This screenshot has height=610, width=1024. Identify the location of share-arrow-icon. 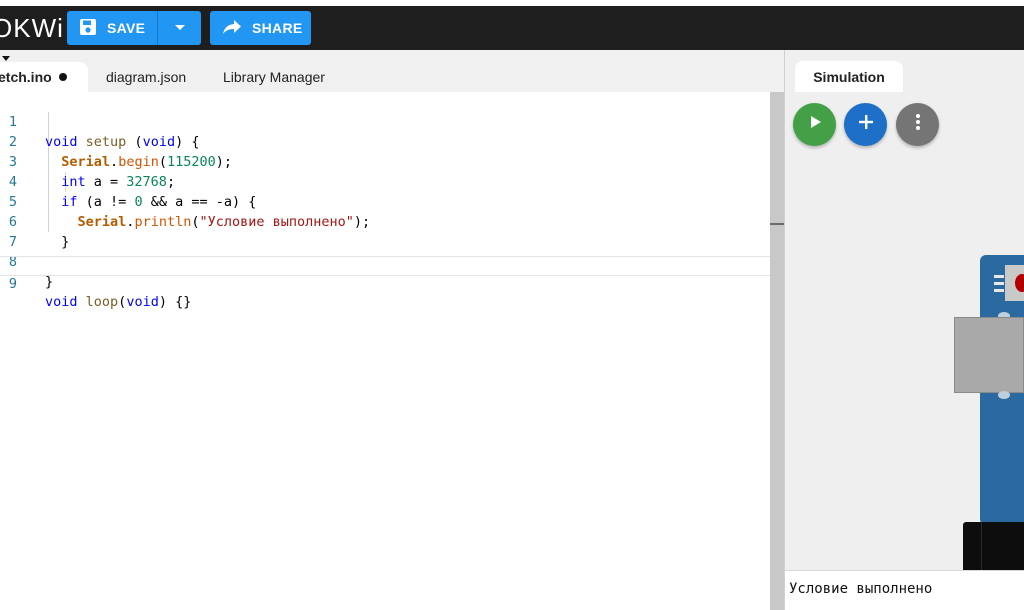
(232, 28).